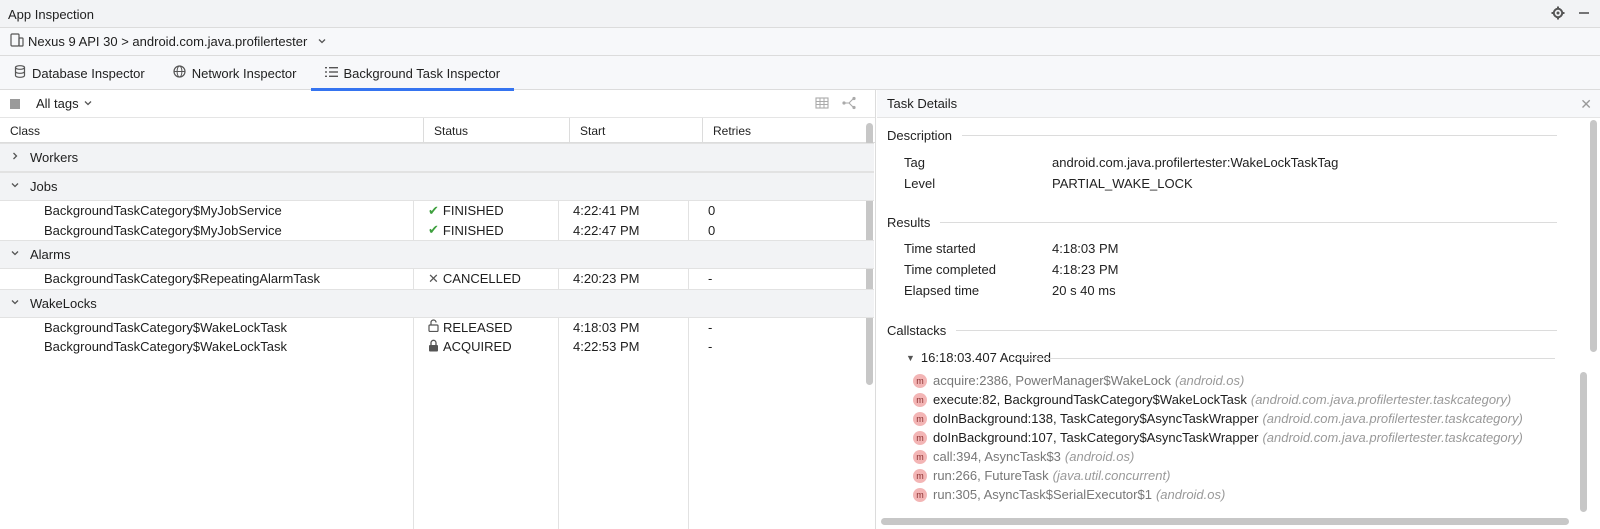 Image resolution: width=1600 pixels, height=529 pixels. Describe the element at coordinates (606, 327) in the screenshot. I see `start-cell: 4:18:03 PM` at that location.